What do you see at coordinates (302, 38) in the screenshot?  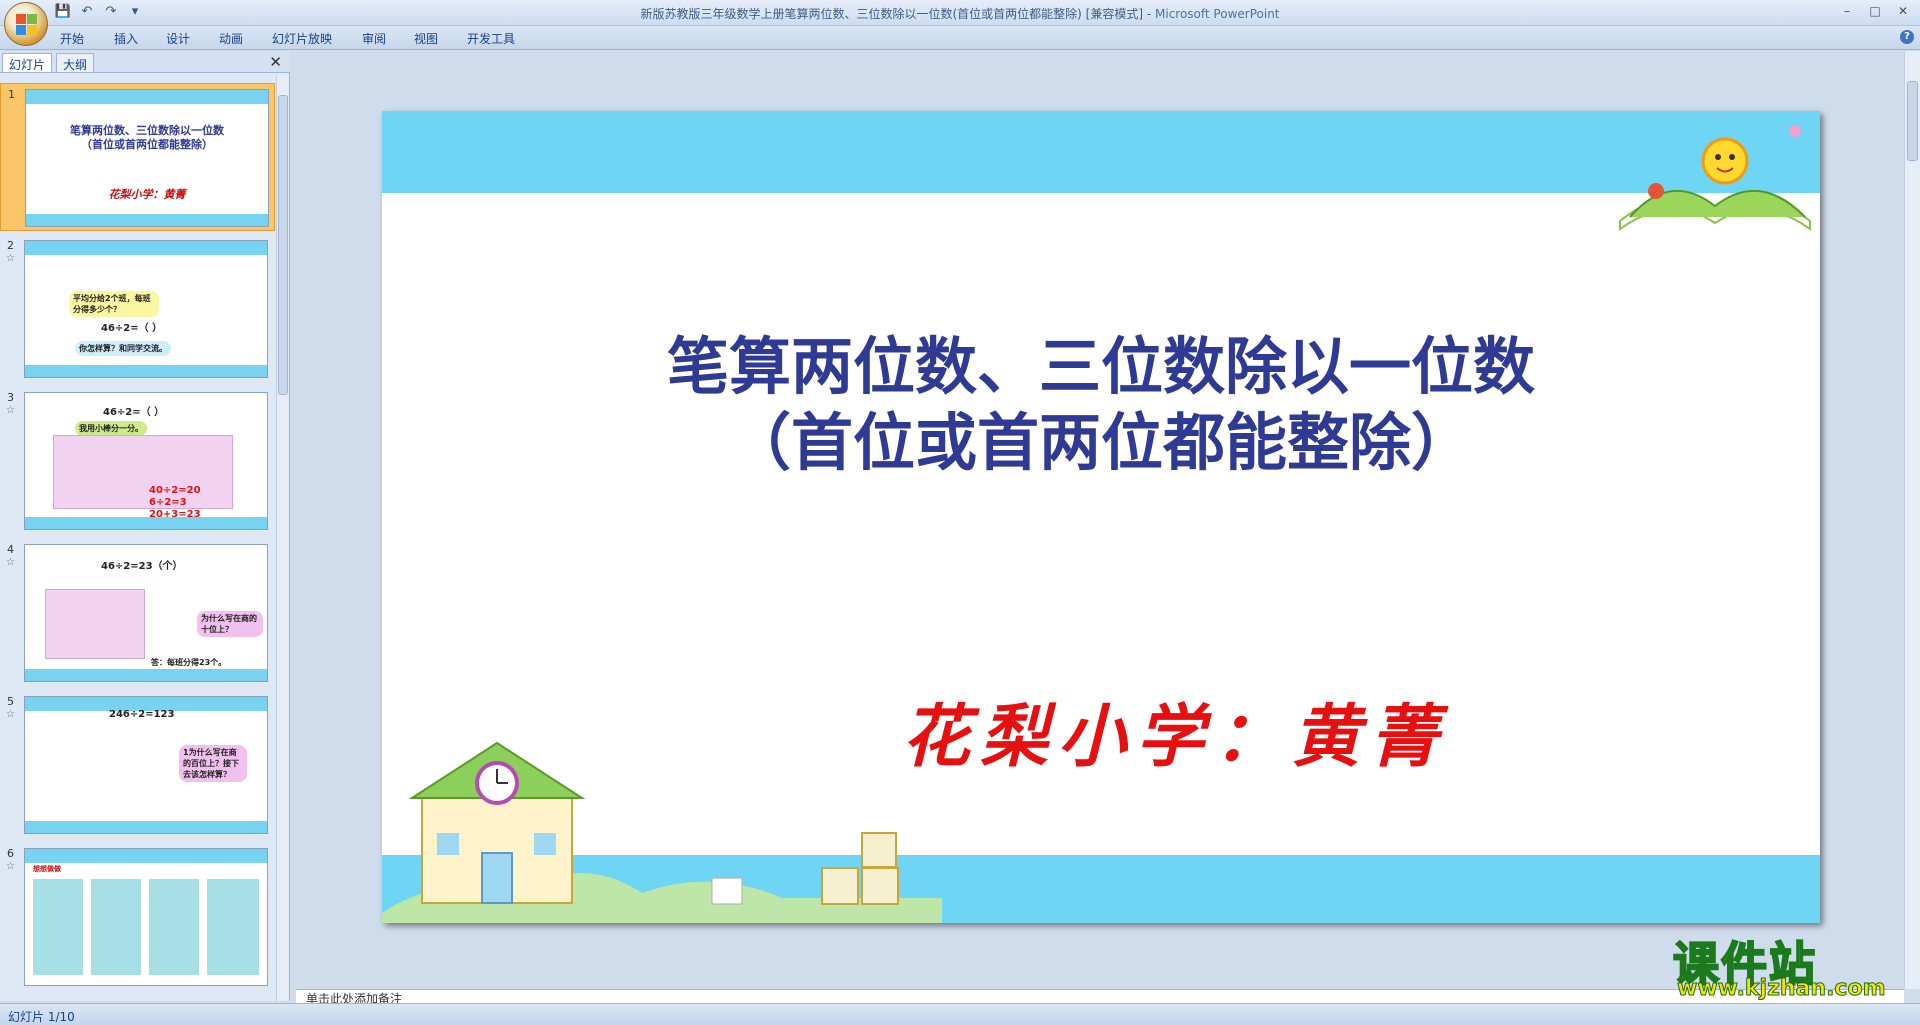 I see `tab-slideshow: 幻灯片放映` at bounding box center [302, 38].